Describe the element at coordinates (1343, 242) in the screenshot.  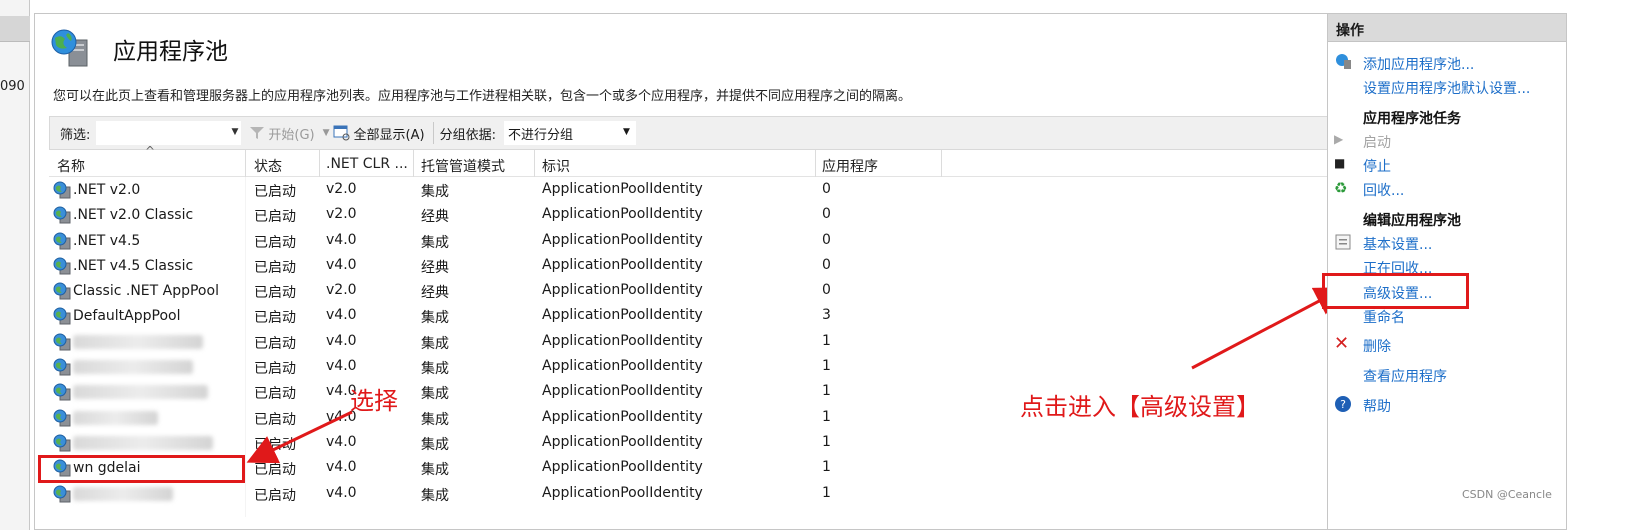
I see `basic-settings-icon` at that location.